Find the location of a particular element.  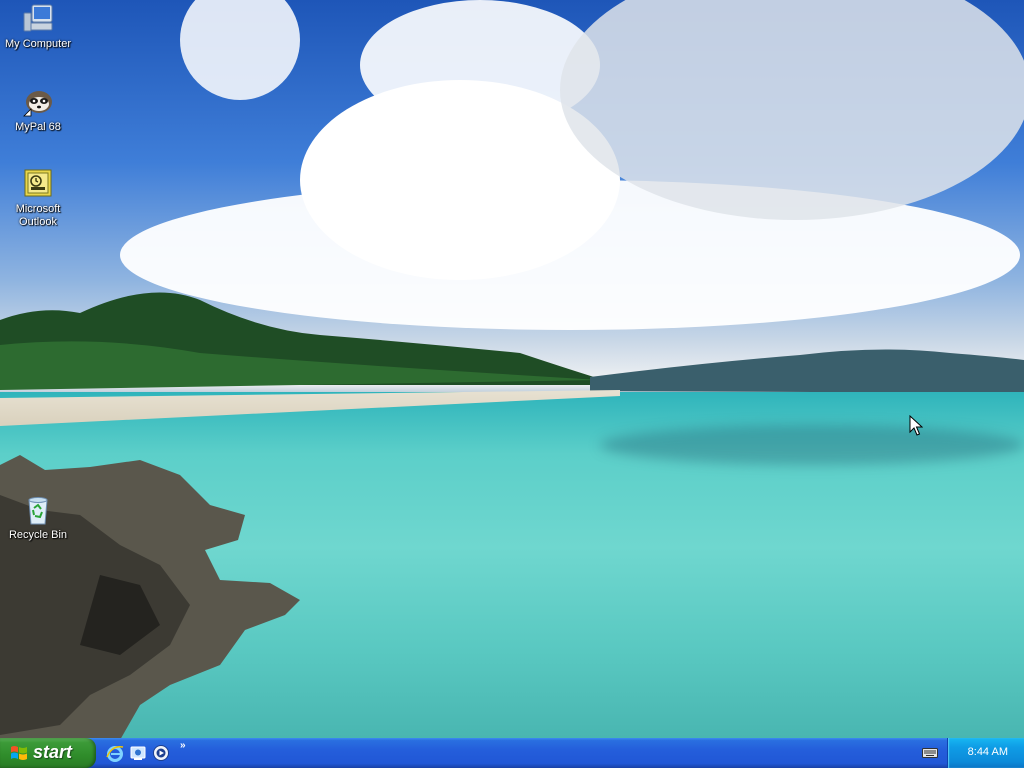

clock: 8:44 AM is located at coordinates (988, 752).